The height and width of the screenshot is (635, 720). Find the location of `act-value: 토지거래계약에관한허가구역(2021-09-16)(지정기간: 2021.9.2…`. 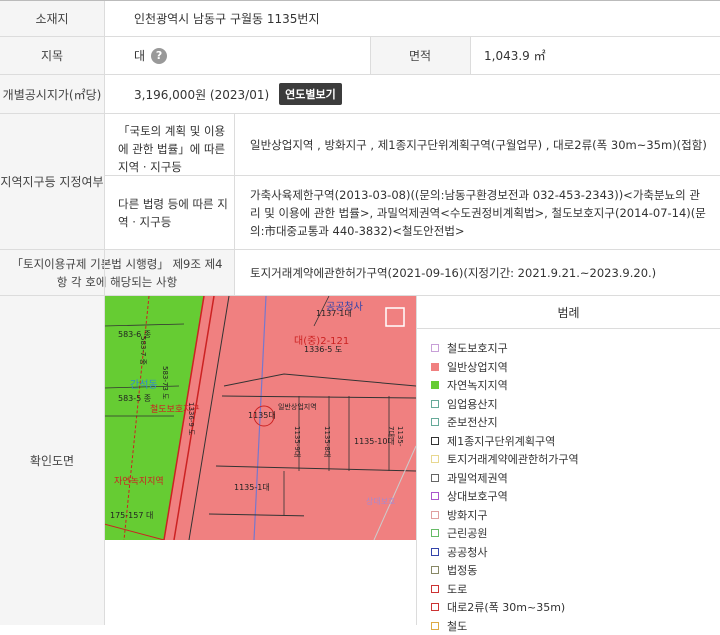

act-value: 토지거래계약에관한허가구역(2021-09-16)(지정기간: 2021.9.2… is located at coordinates (477, 273).